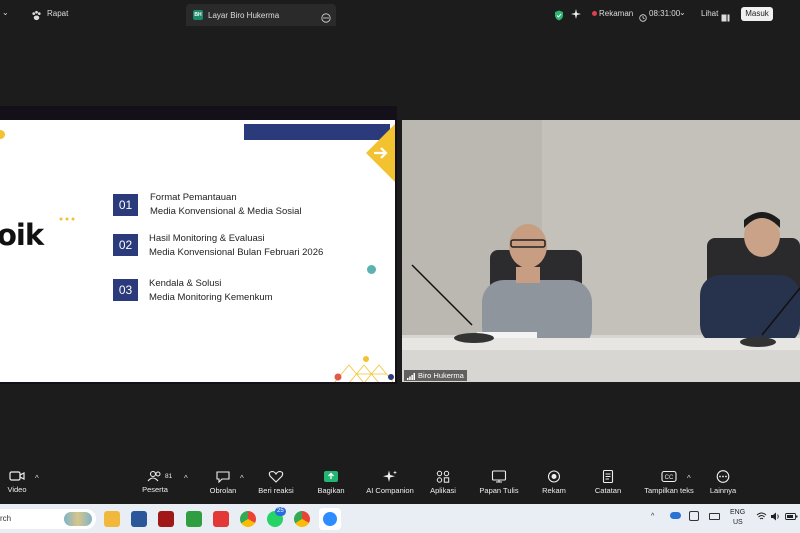 The height and width of the screenshot is (533, 800). I want to click on whiteboard-label: Papan Tulis, so click(499, 490).